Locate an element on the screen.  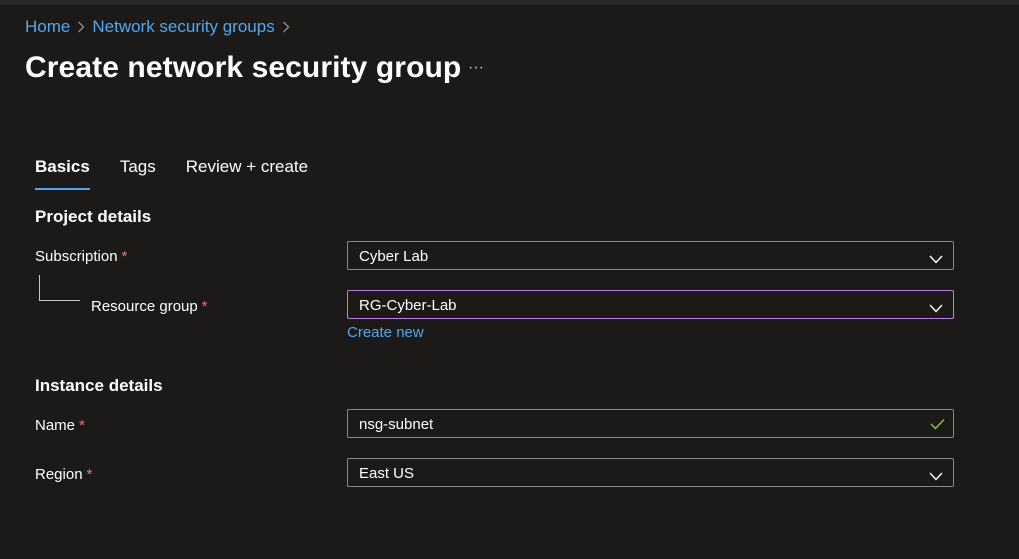
name-input: nsg-subnet is located at coordinates (650, 423).